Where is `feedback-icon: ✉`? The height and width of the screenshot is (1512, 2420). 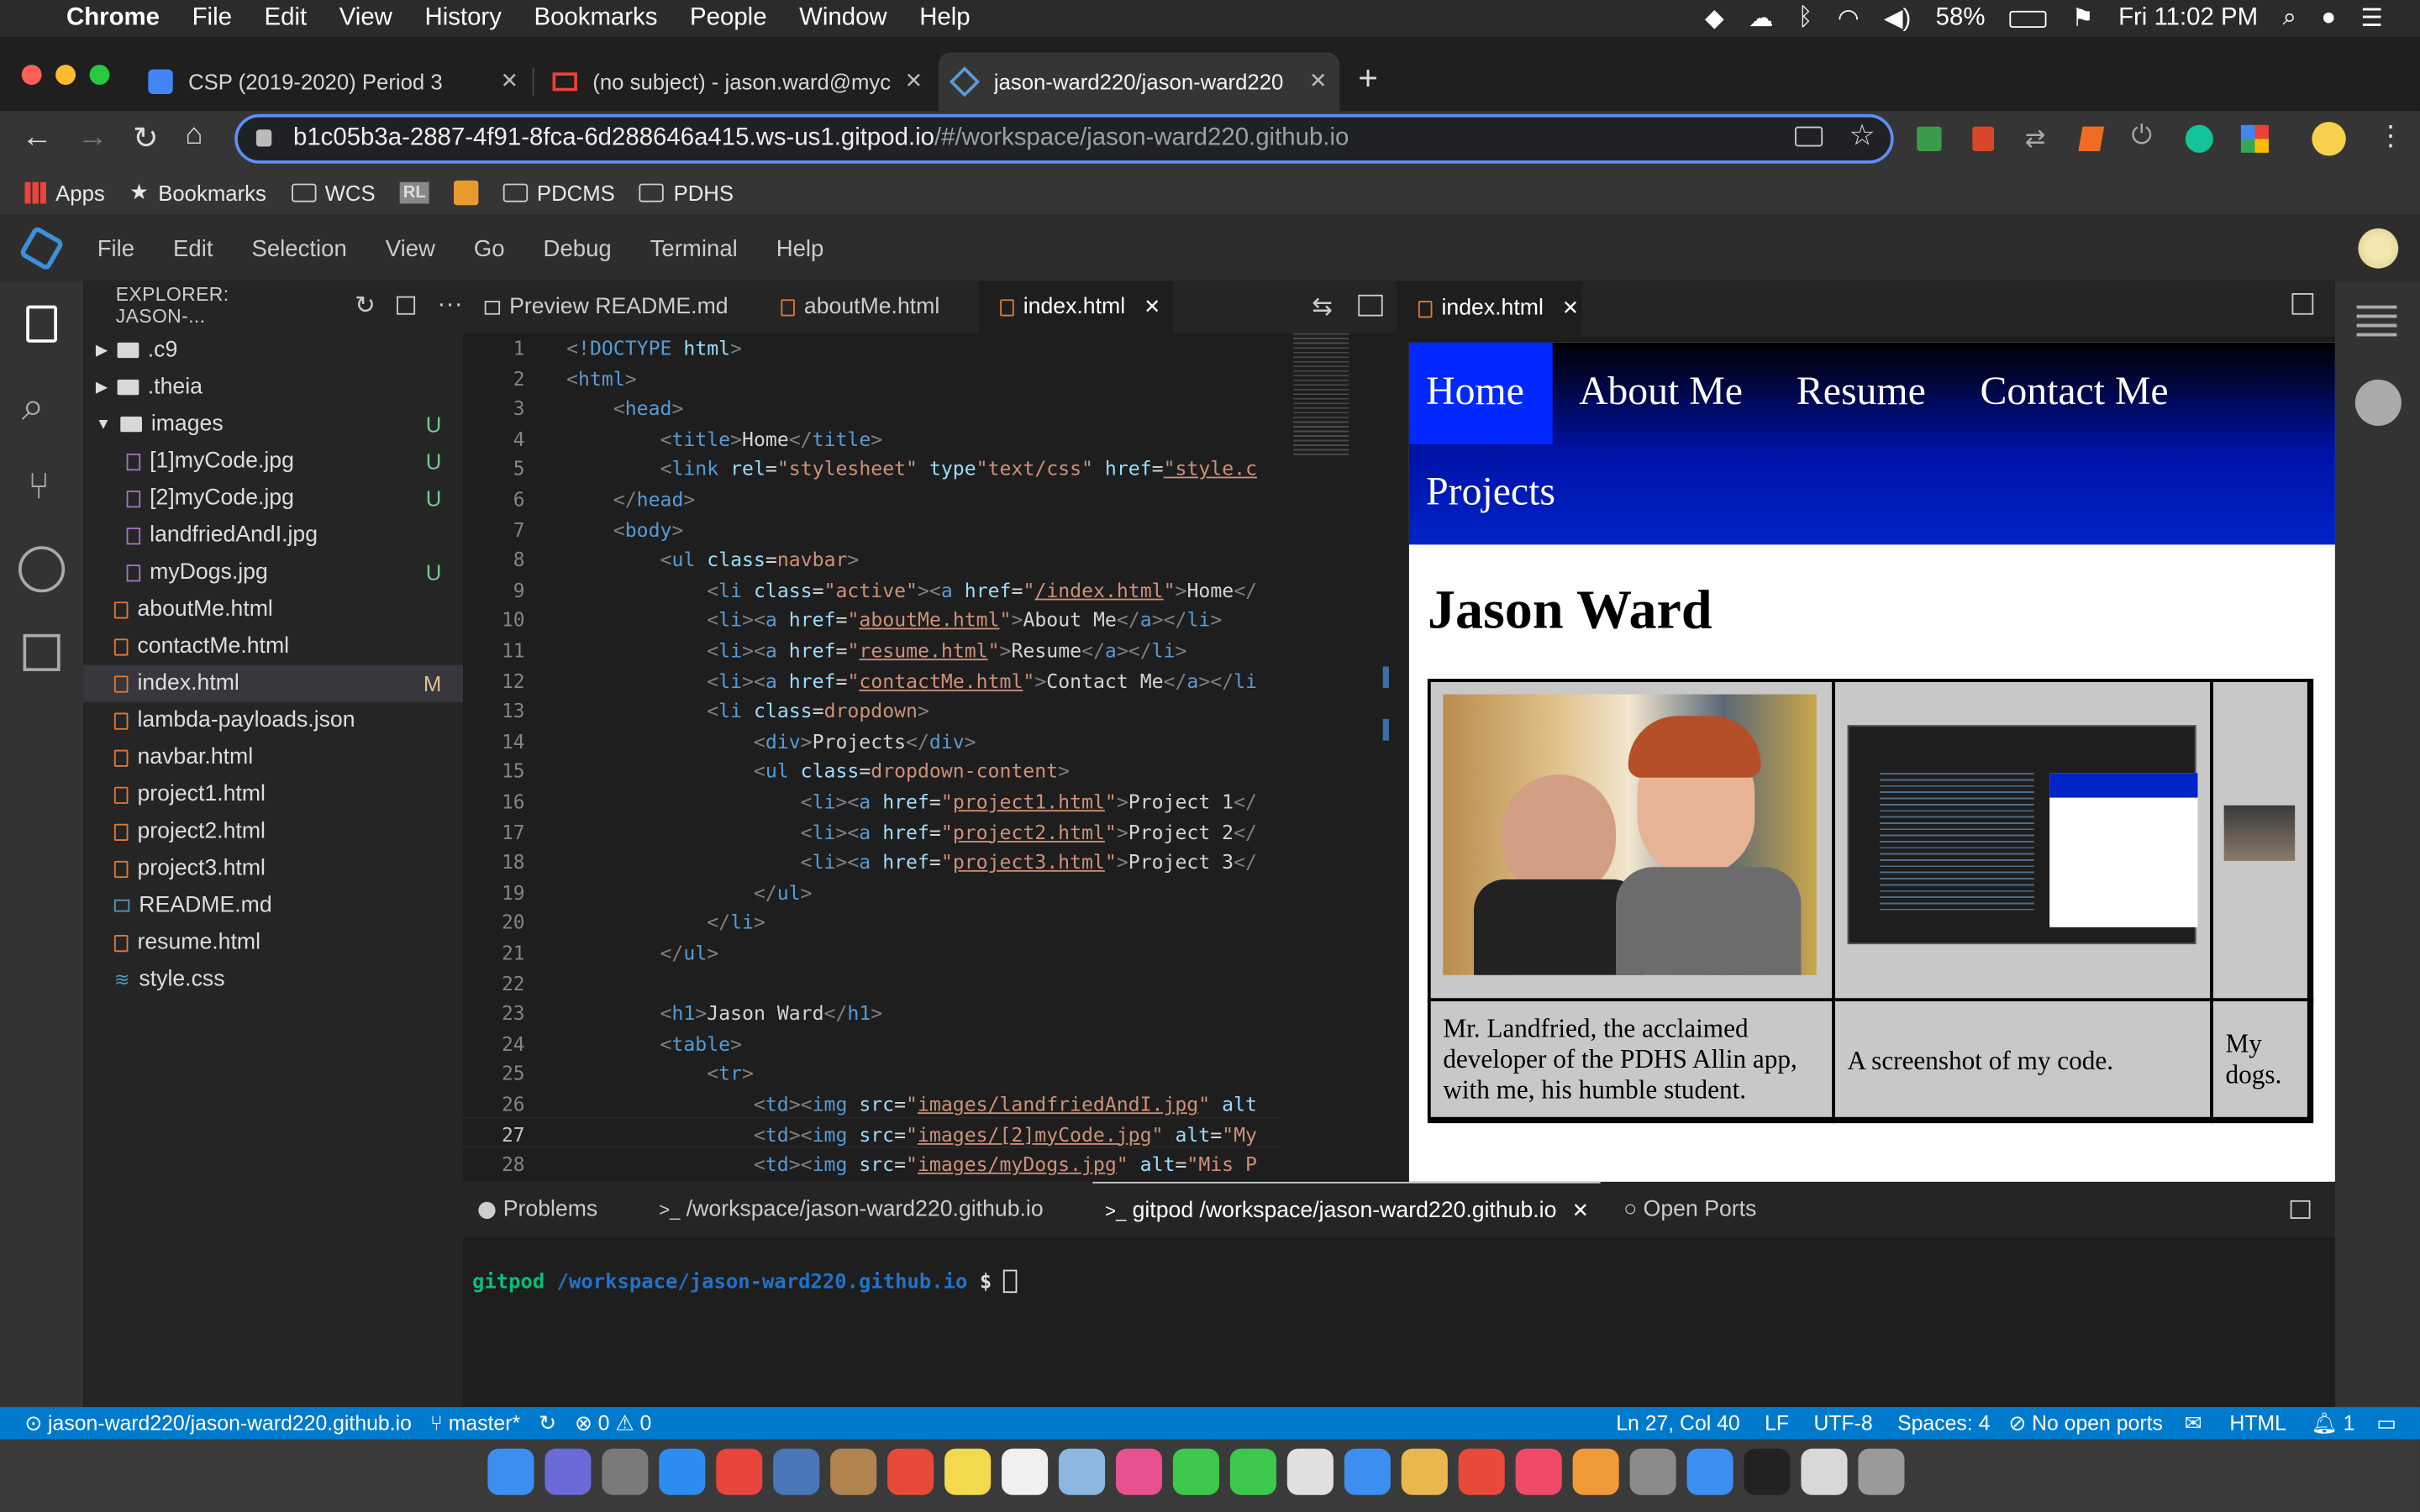
feedback-icon: ✉ is located at coordinates (2193, 1423).